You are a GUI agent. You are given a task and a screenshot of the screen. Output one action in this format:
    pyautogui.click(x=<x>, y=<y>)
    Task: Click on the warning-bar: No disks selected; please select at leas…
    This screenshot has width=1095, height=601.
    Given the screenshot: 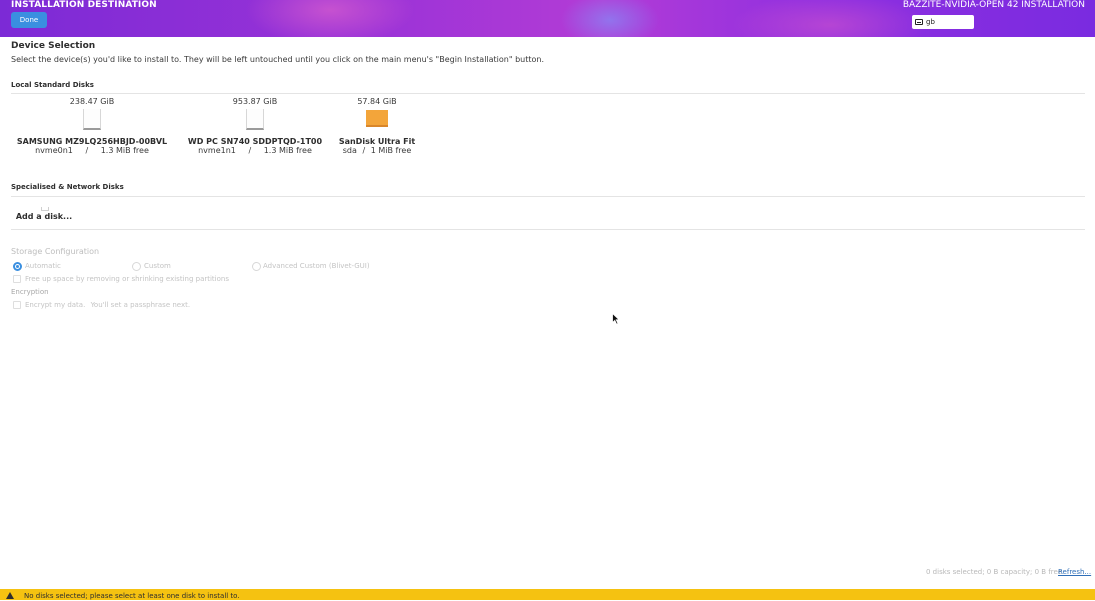 What is the action you would take?
    pyautogui.click(x=547, y=594)
    